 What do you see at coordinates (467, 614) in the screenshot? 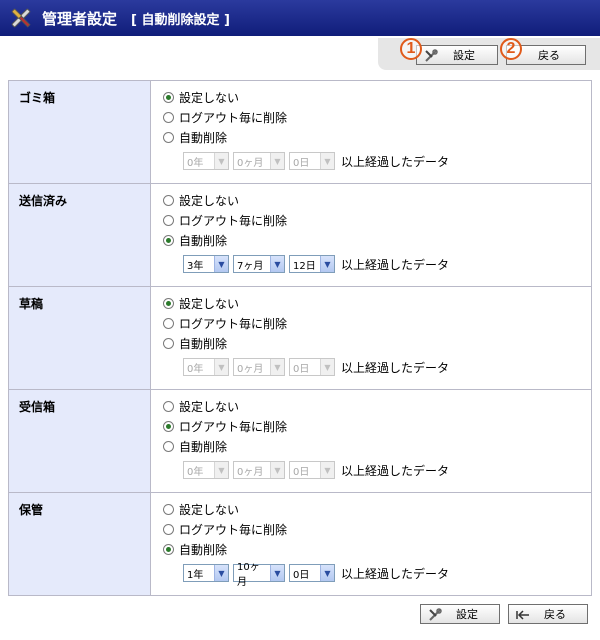
I see `save-button-label: 設定` at bounding box center [467, 614].